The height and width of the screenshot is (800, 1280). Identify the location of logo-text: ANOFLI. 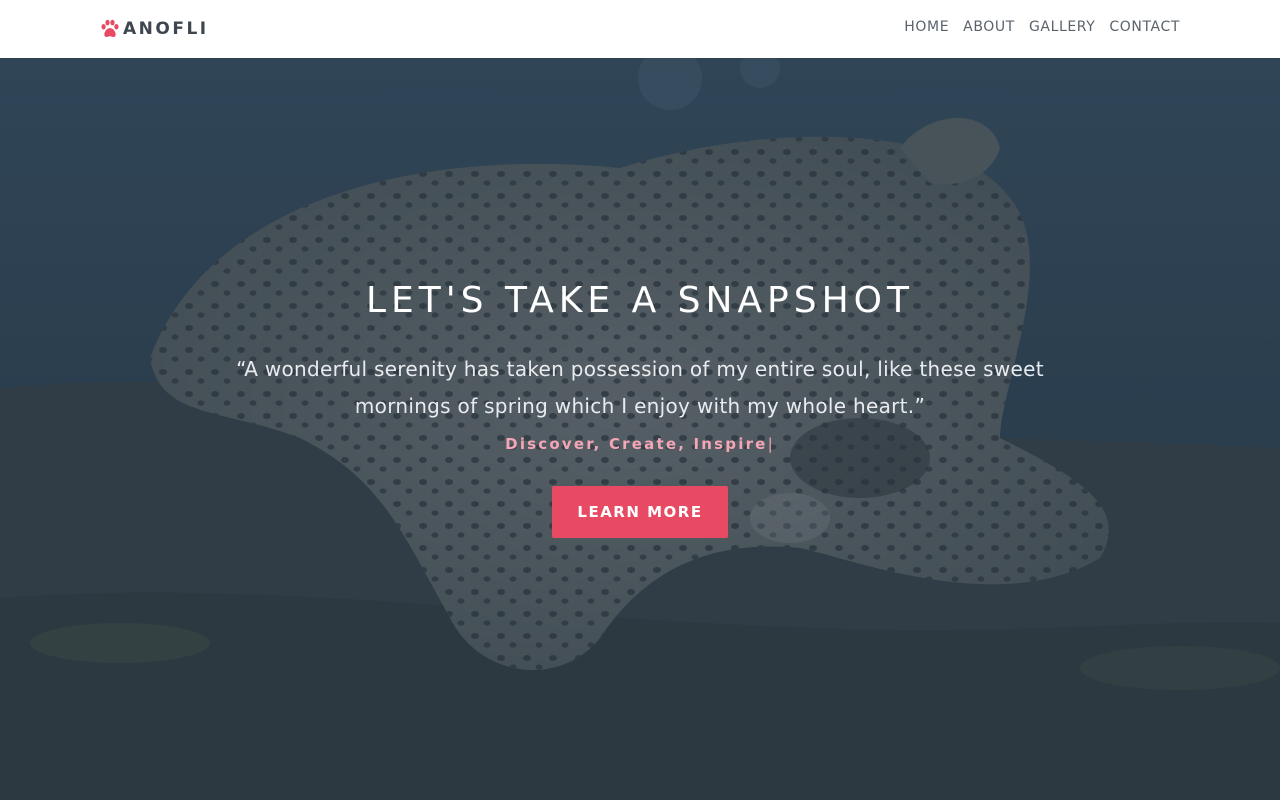
(166, 29).